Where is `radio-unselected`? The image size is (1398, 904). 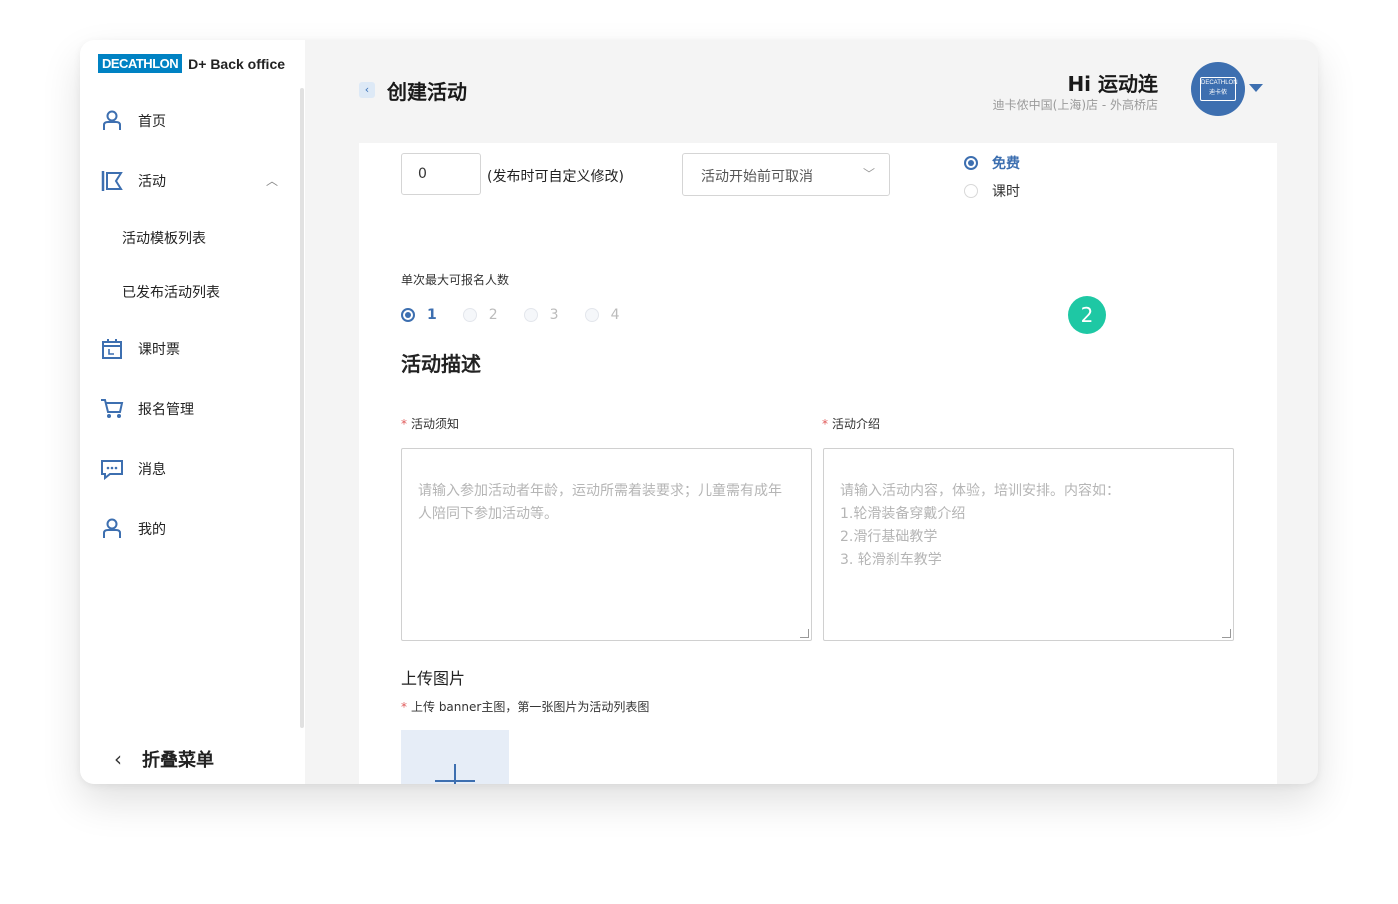 radio-unselected is located at coordinates (971, 191).